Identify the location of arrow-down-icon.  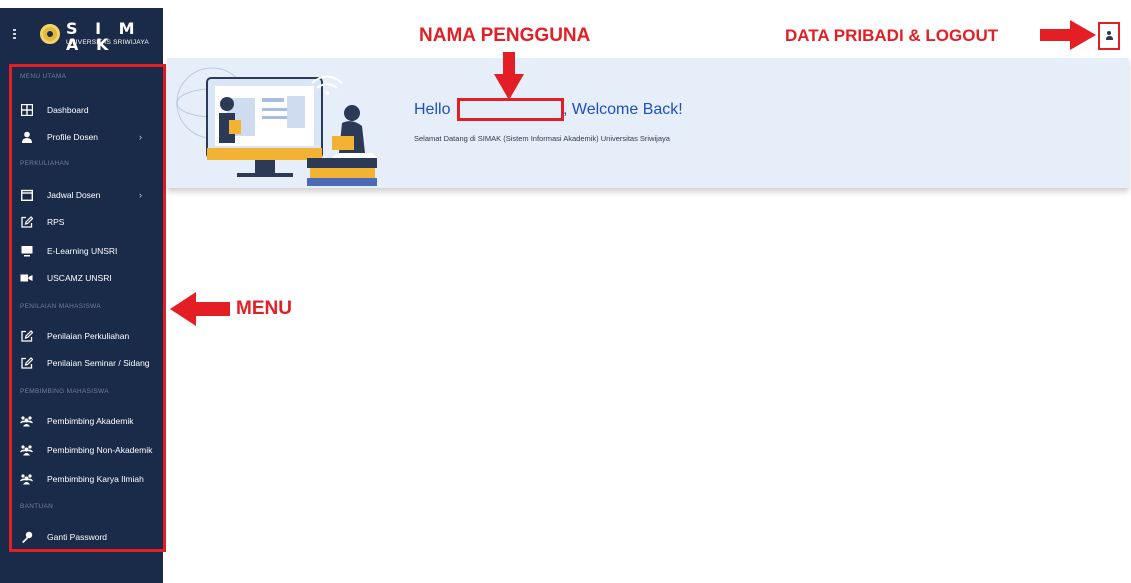
(509, 76).